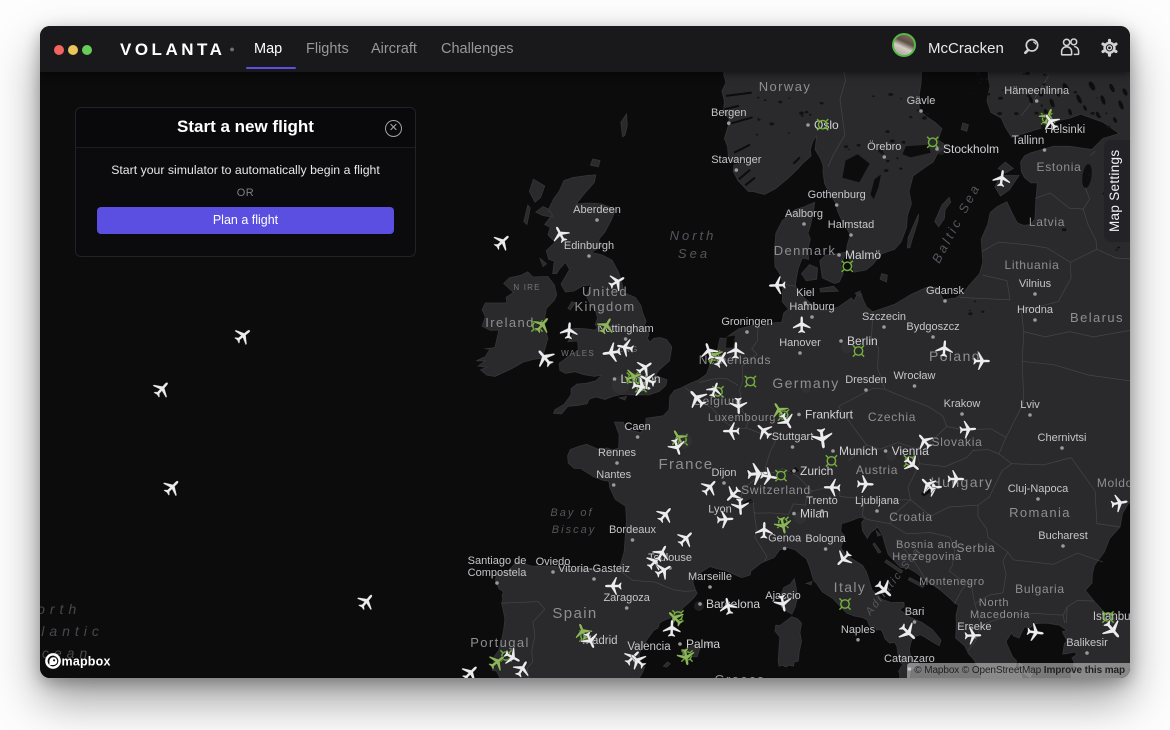 This screenshot has height=730, width=1170. What do you see at coordinates (858, 451) in the screenshot?
I see `svg-text: Munich` at bounding box center [858, 451].